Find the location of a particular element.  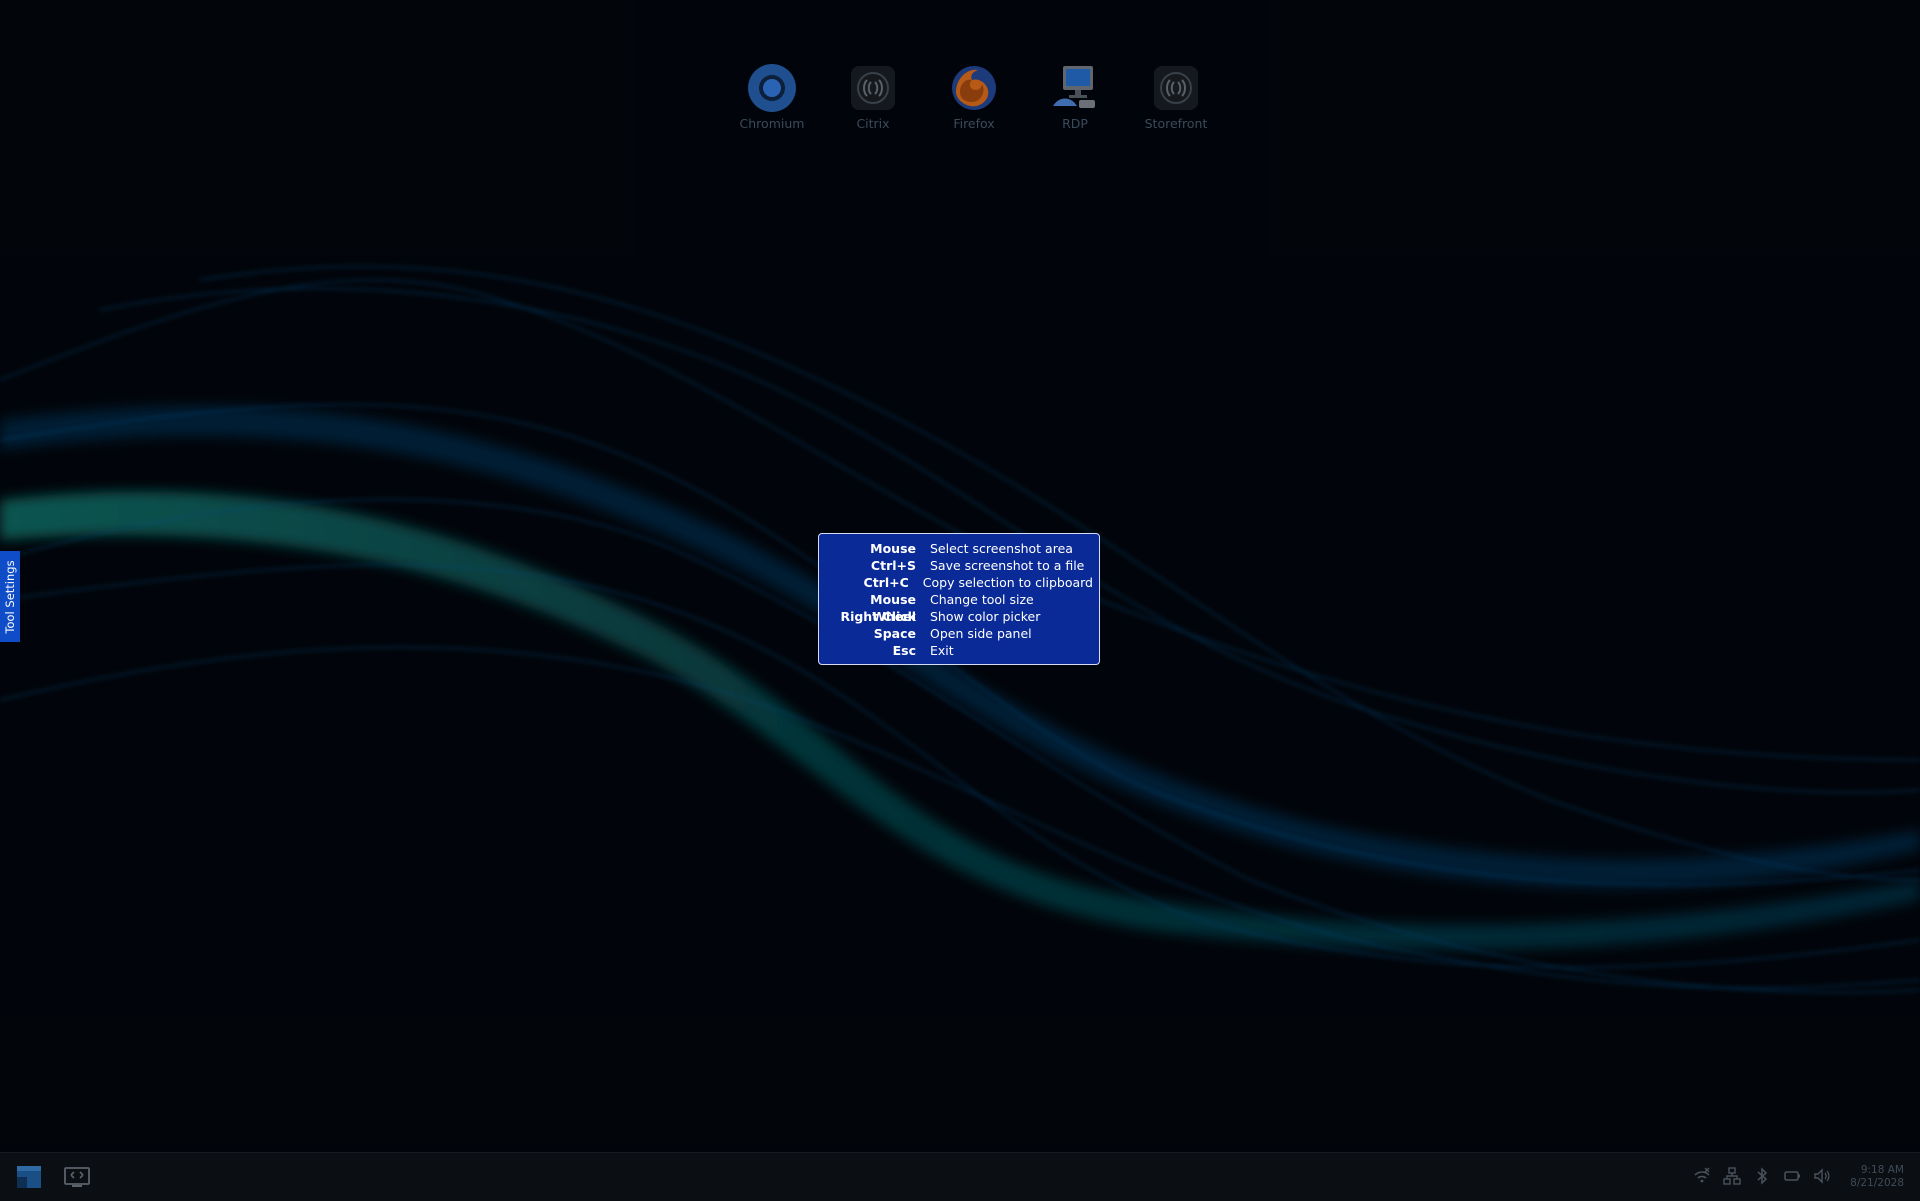

volume-icon is located at coordinates (1822, 1176).